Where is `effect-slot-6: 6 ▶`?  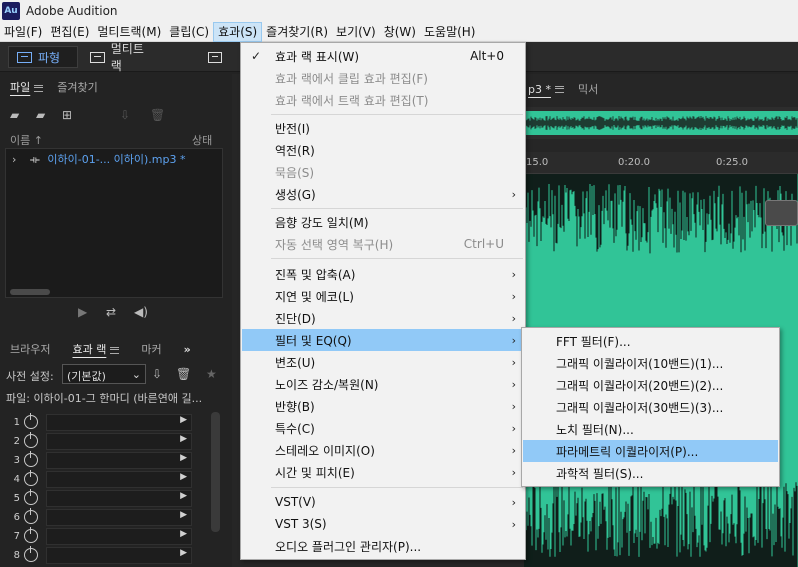 effect-slot-6: 6 ▶ is located at coordinates (110, 517).